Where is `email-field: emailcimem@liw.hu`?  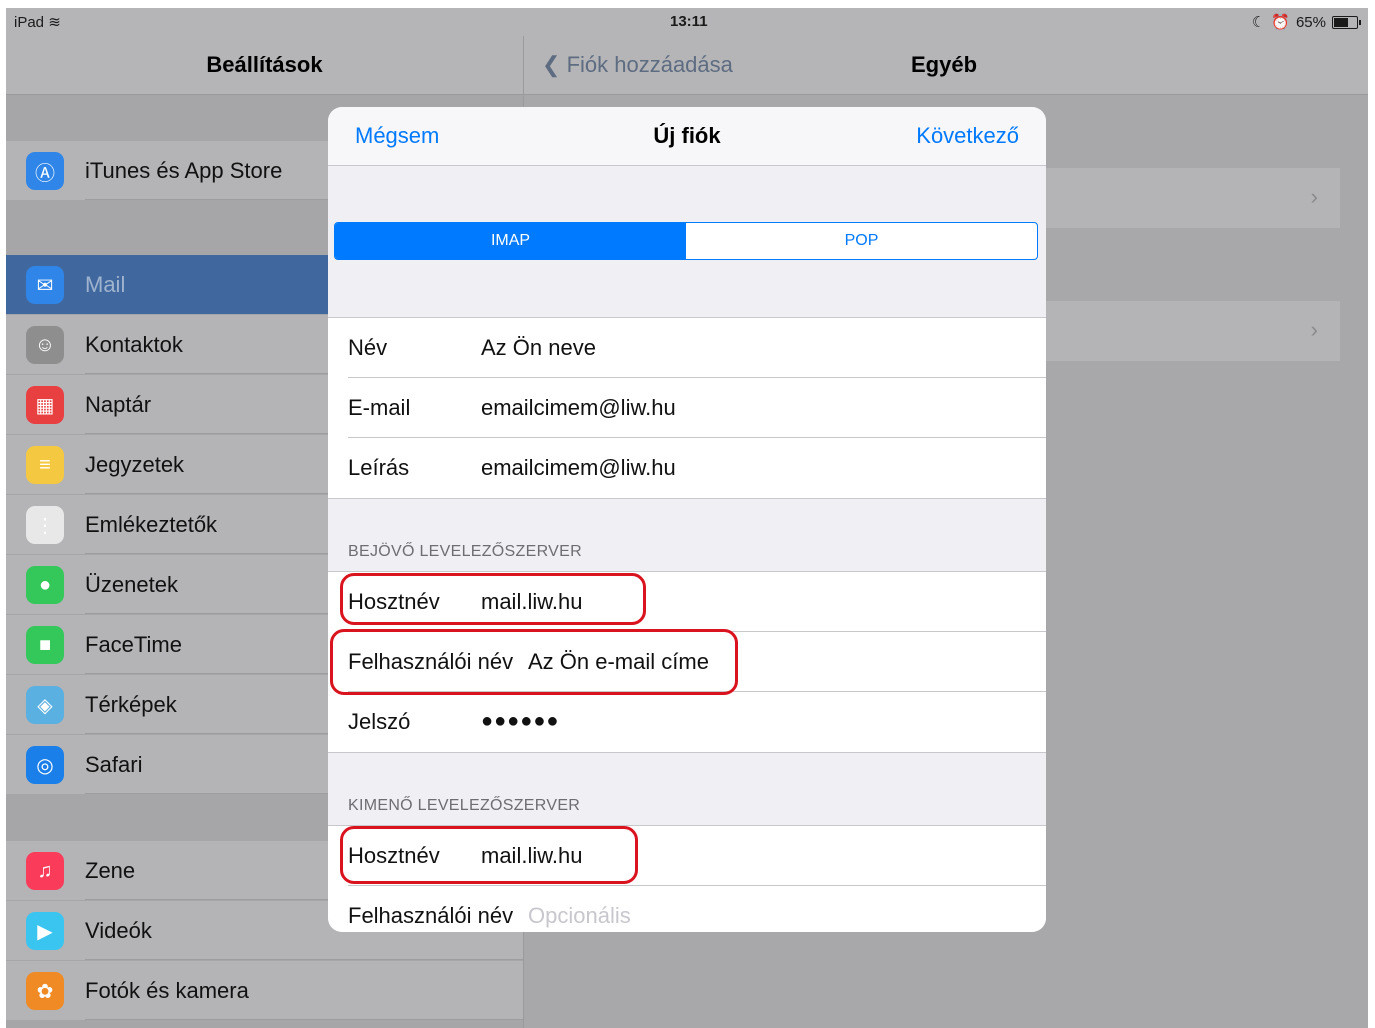 email-field: emailcimem@liw.hu is located at coordinates (578, 408).